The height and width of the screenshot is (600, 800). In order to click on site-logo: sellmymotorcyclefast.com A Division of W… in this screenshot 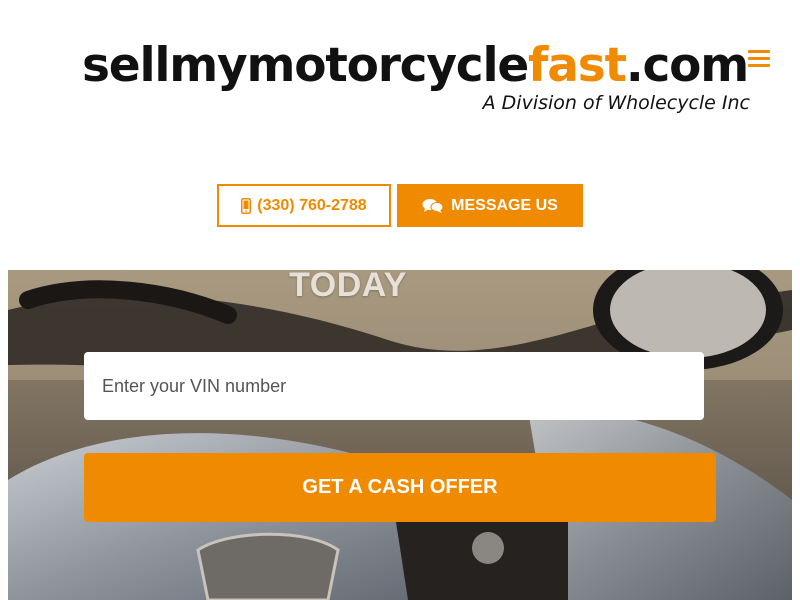, I will do `click(417, 75)`.